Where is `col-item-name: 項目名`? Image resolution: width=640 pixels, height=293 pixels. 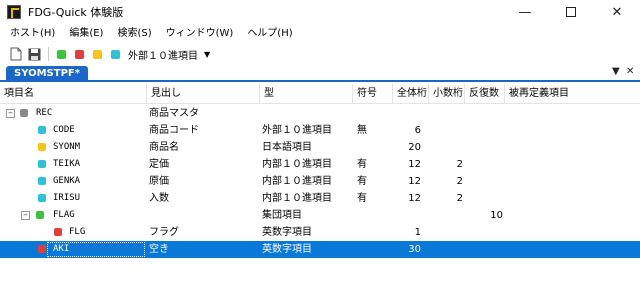 col-item-name: 項目名 is located at coordinates (73, 94).